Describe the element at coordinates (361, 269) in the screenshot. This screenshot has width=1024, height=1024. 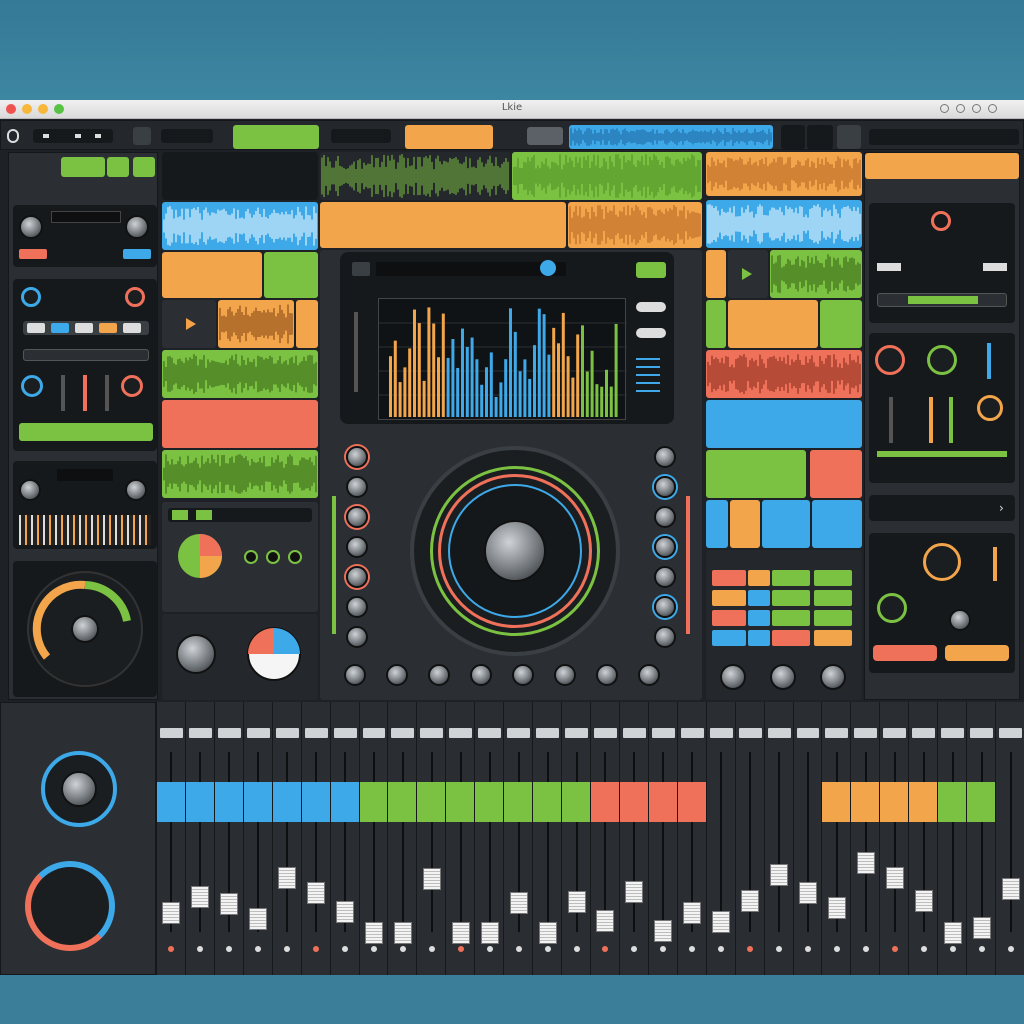
I see `record-icon` at that location.